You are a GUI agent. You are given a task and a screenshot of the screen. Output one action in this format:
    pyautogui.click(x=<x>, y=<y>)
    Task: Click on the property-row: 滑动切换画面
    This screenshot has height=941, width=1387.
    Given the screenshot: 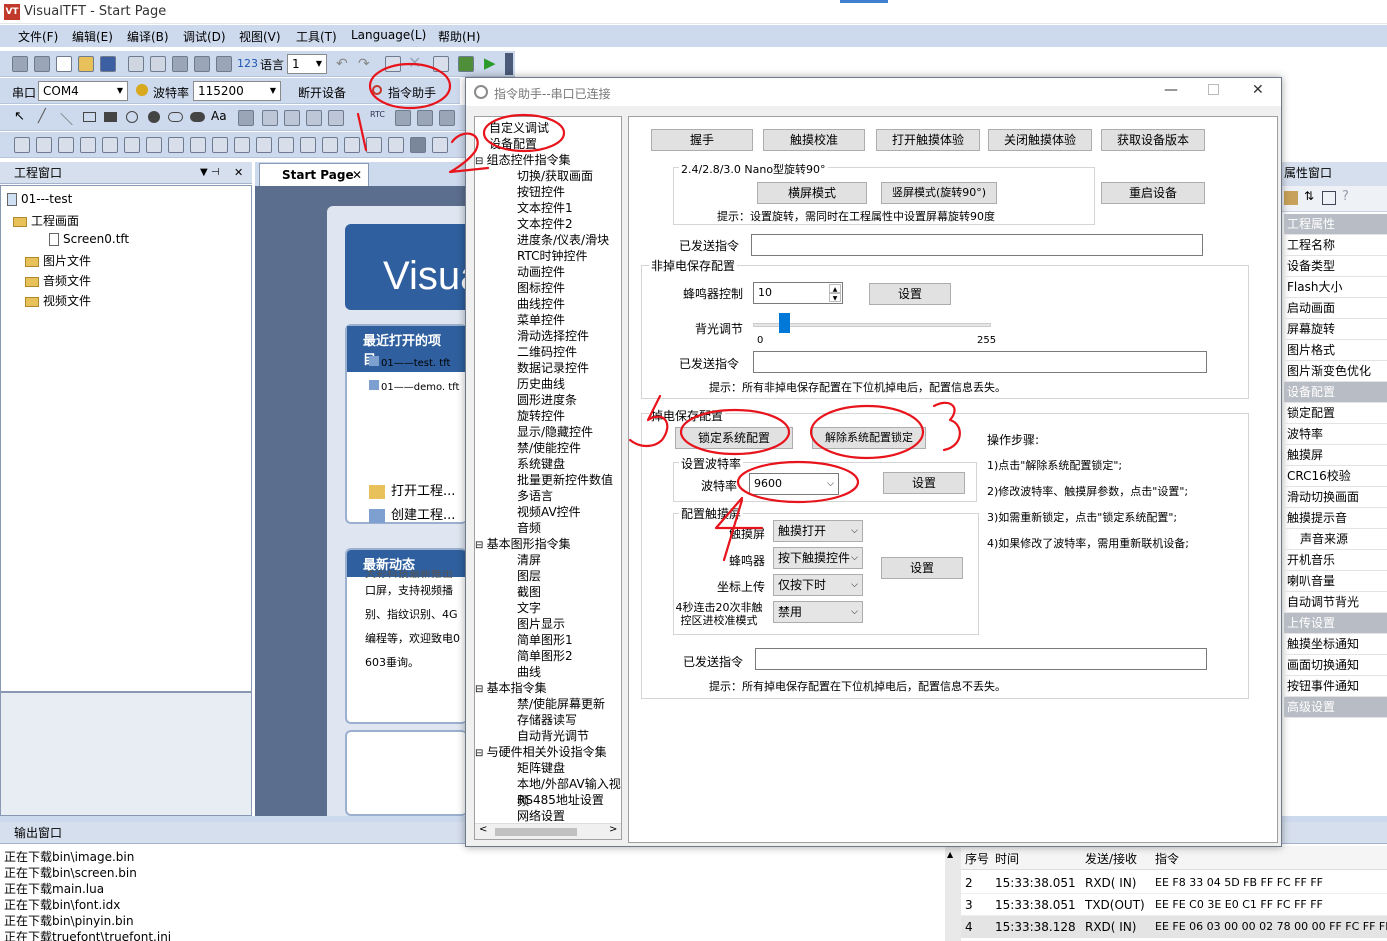 What is the action you would take?
    pyautogui.click(x=1335, y=497)
    